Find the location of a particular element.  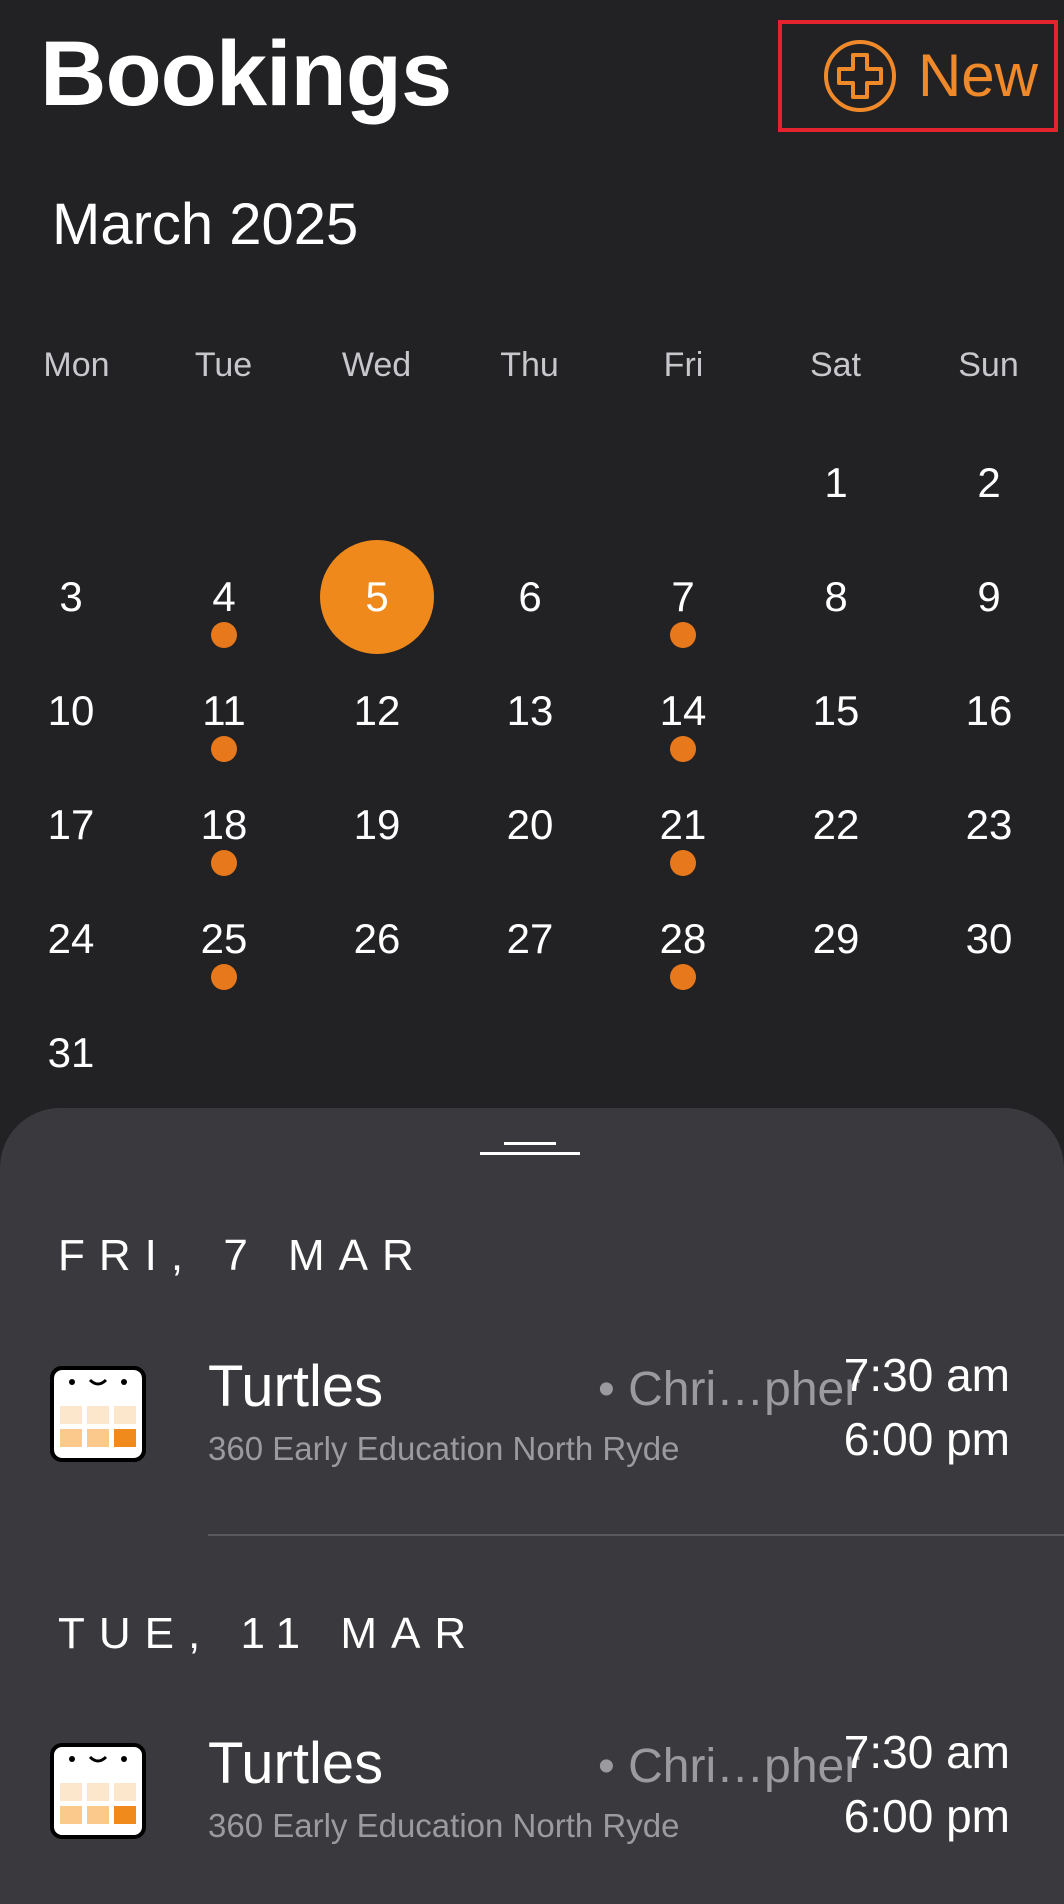

calendar-day-number: 31 is located at coordinates (71, 1052).